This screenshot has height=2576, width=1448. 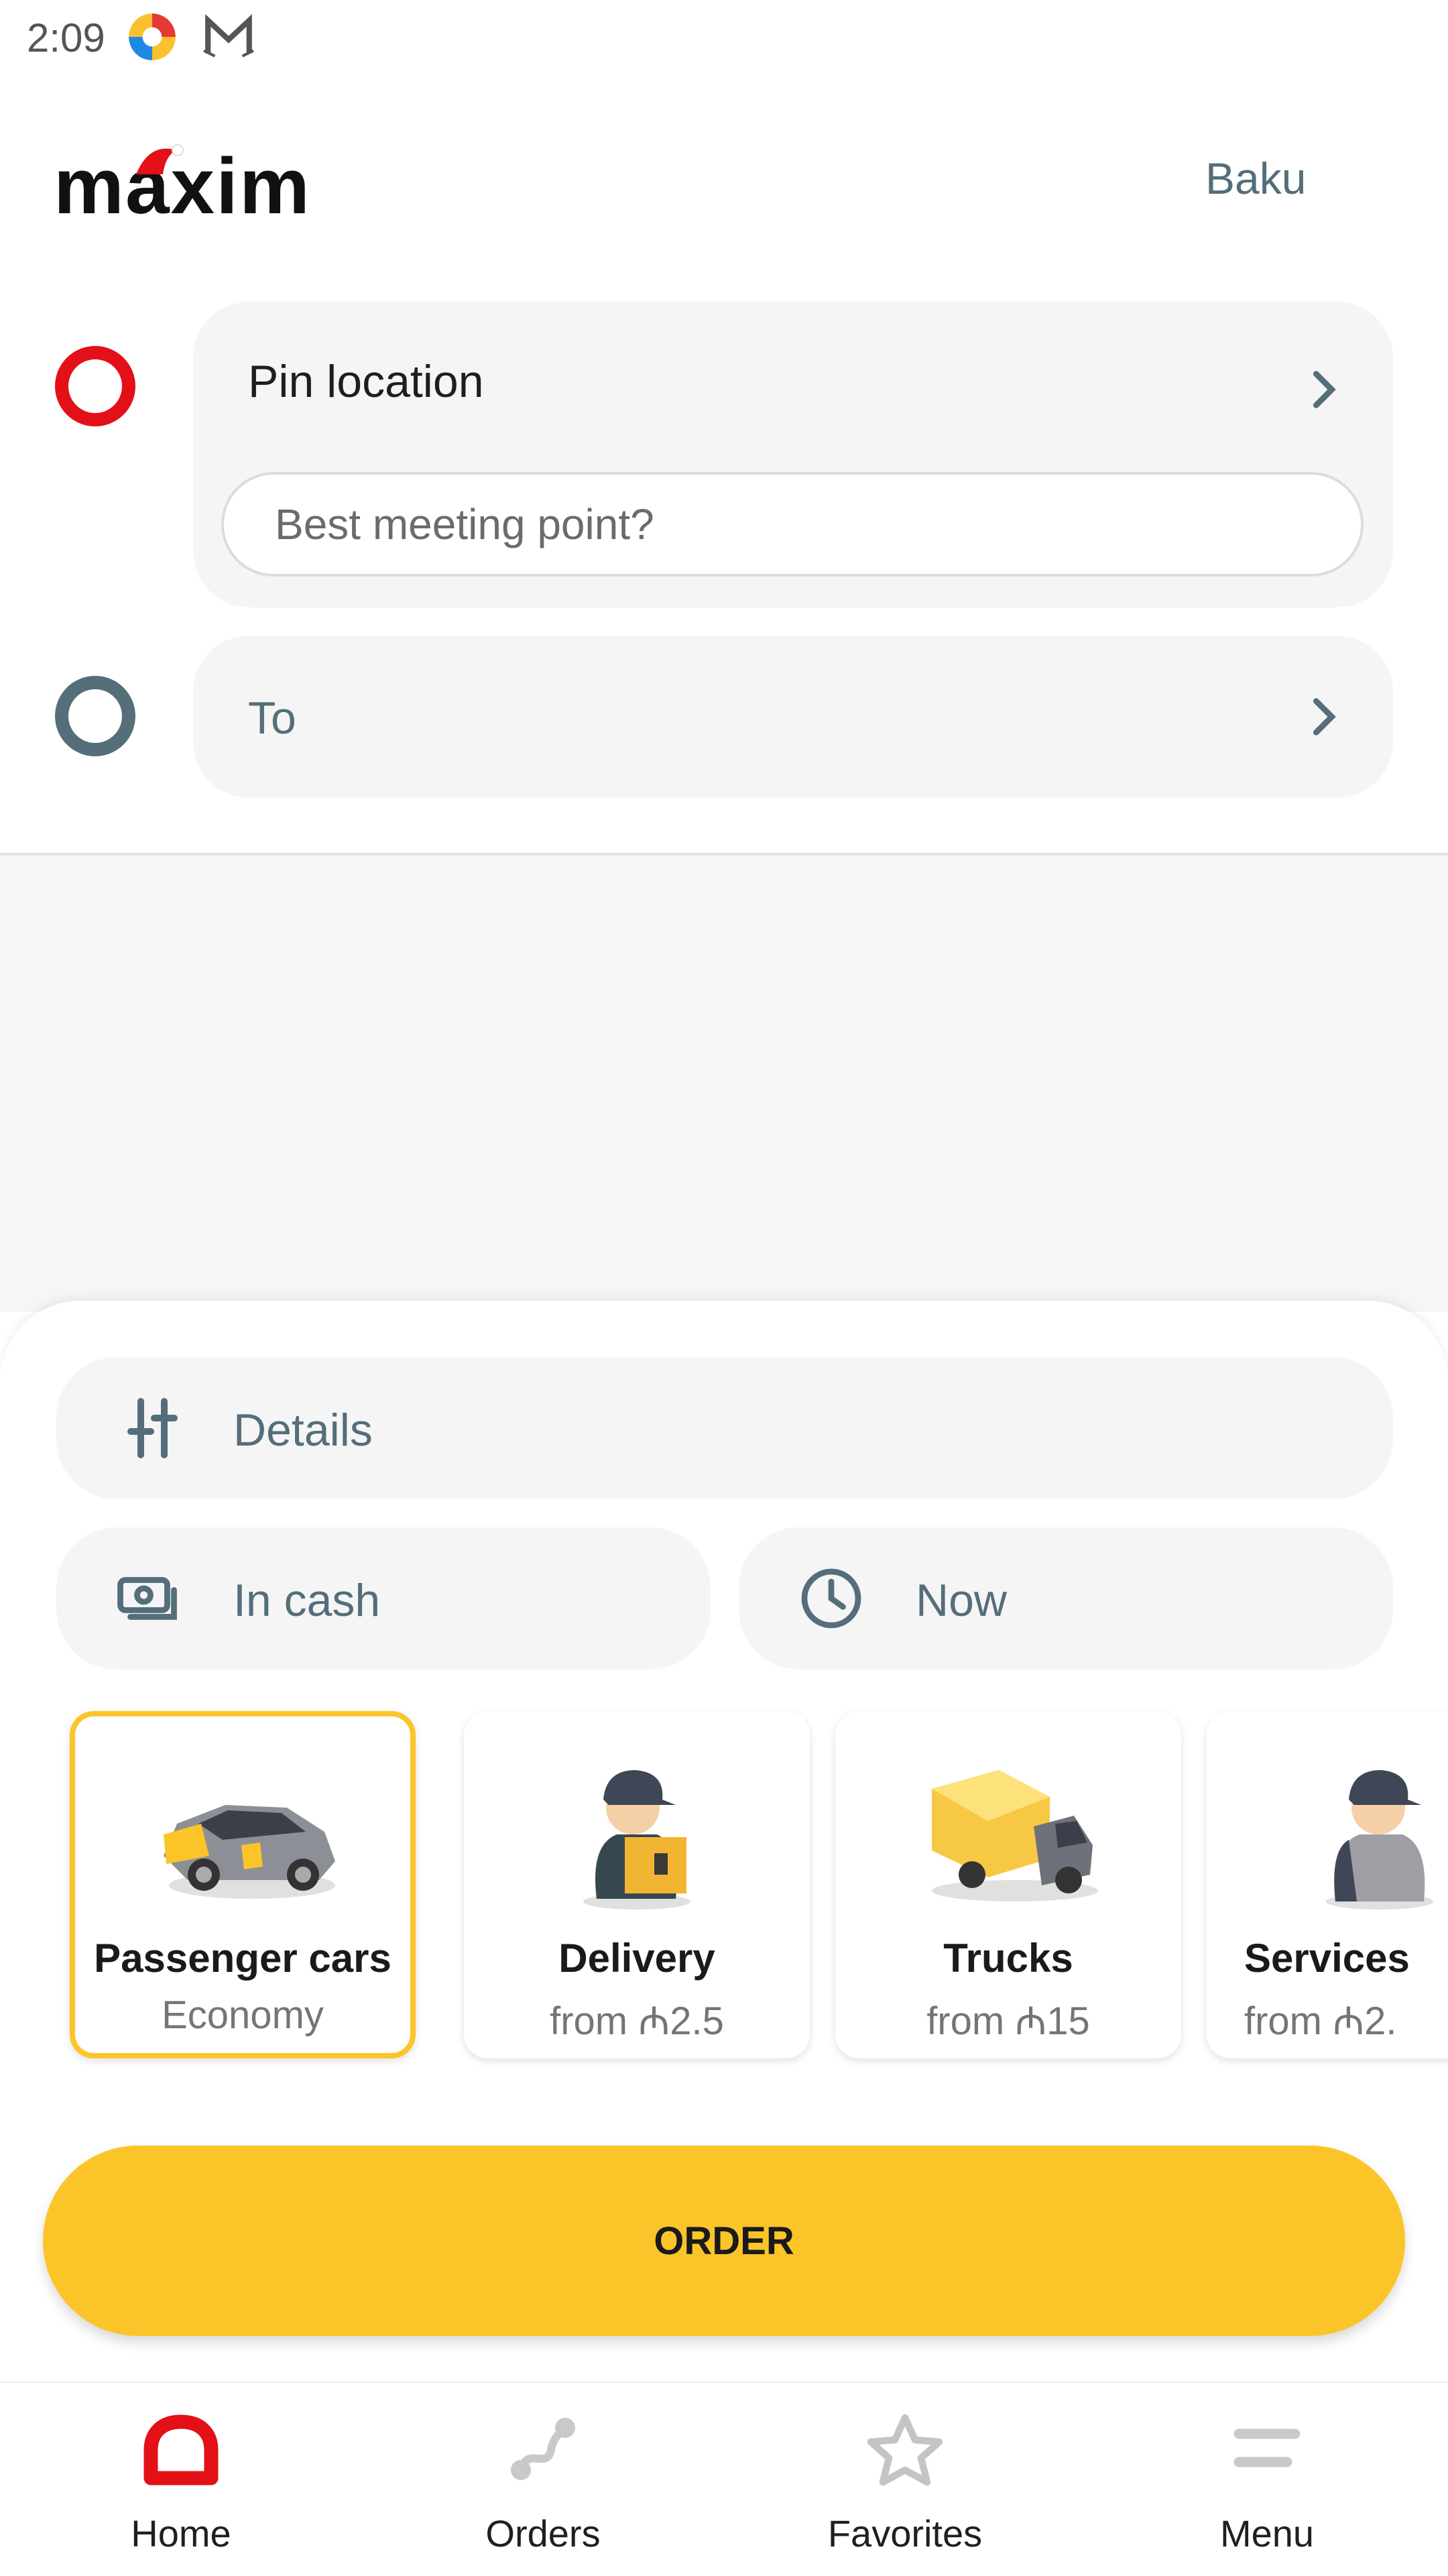 I want to click on nav-home: Home, so click(x=181, y=2479).